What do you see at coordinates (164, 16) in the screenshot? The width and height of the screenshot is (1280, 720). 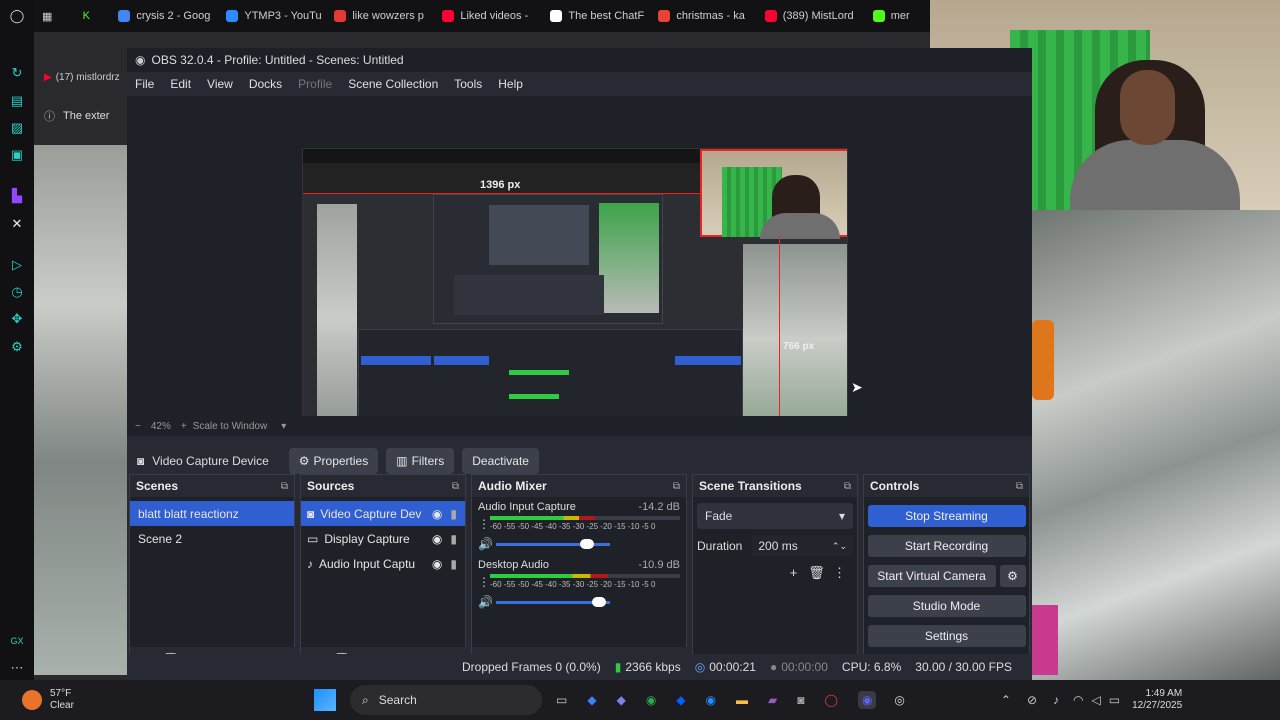 I see `browser-tab: crysis 2 - Goog` at bounding box center [164, 16].